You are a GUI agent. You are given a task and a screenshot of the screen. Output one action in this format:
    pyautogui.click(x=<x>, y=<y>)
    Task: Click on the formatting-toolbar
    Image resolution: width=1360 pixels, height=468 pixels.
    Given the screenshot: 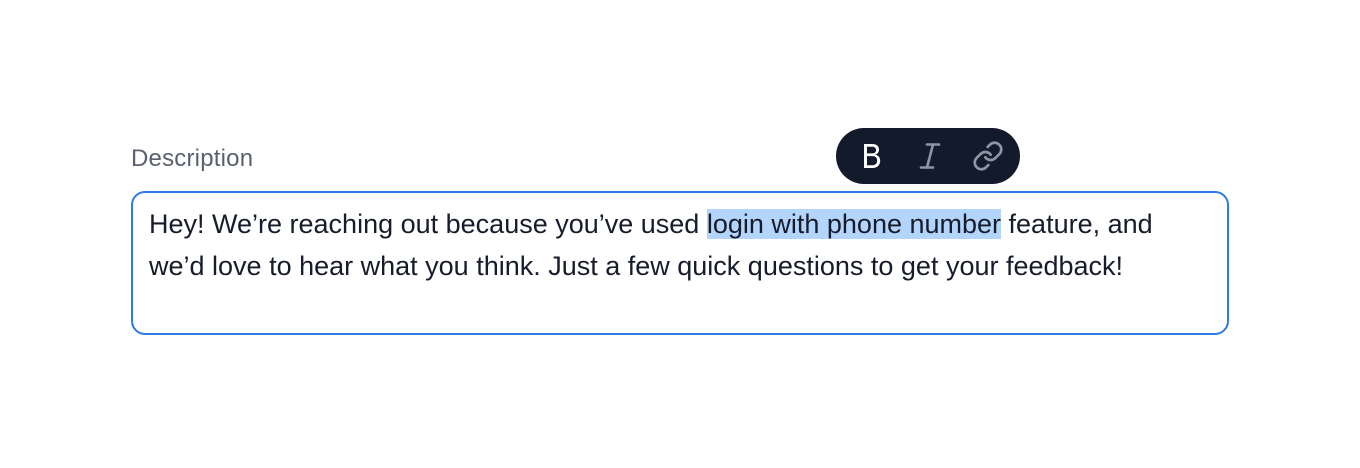 What is the action you would take?
    pyautogui.click(x=928, y=156)
    